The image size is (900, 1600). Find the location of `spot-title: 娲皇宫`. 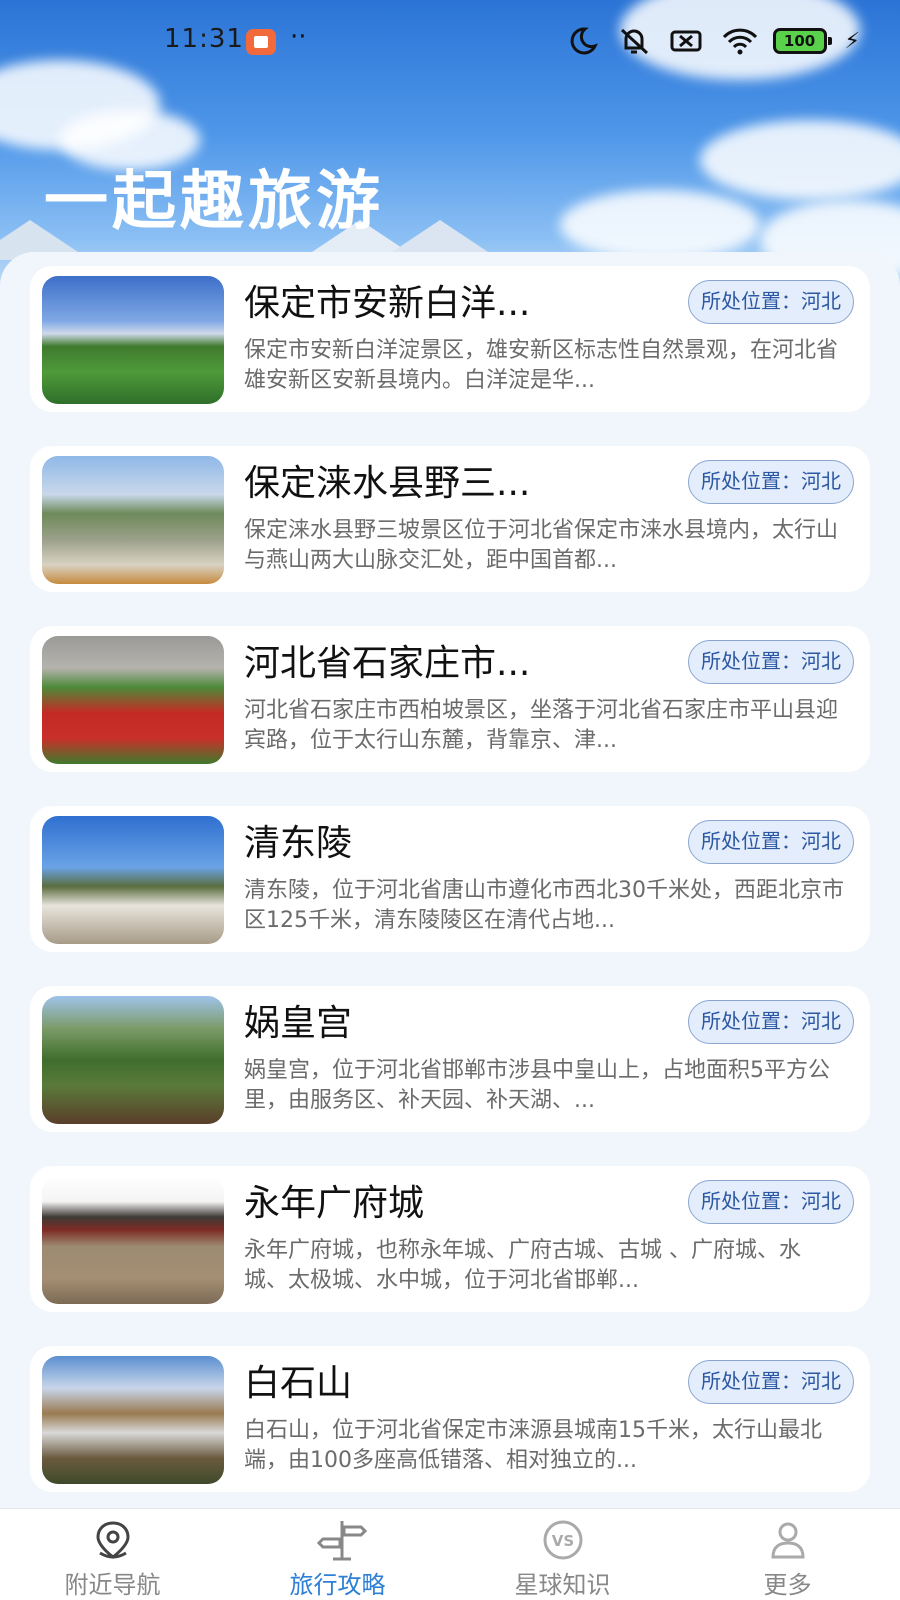

spot-title: 娲皇宫 is located at coordinates (298, 1023).